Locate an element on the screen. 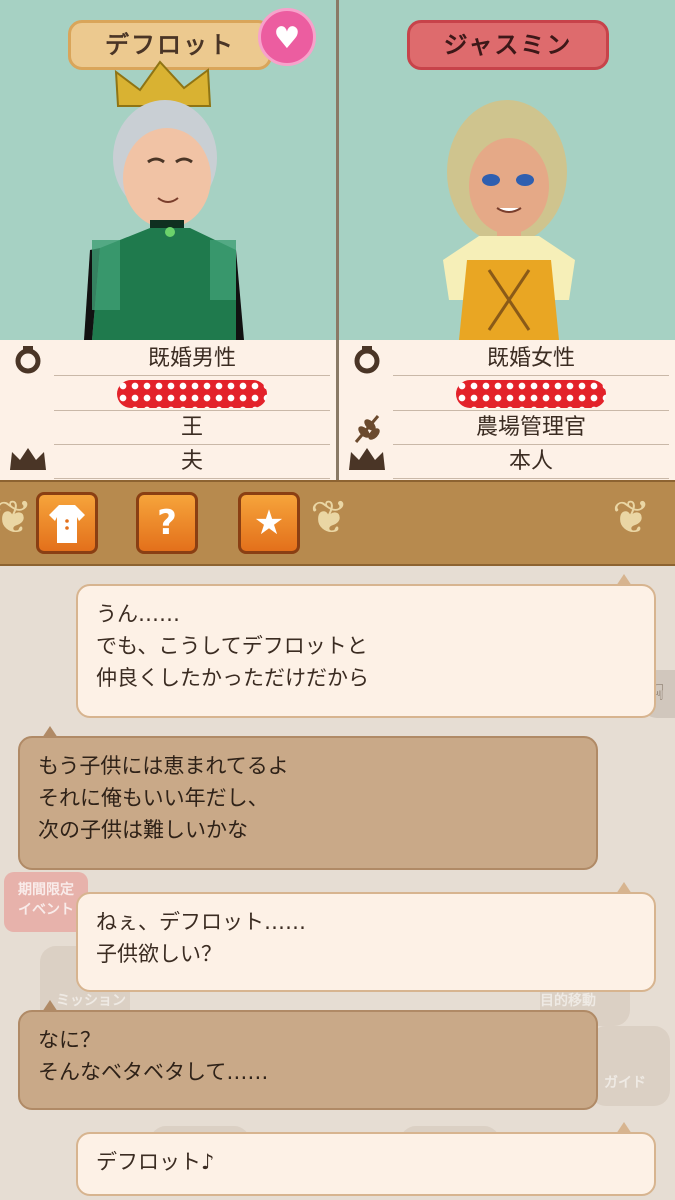  outfit-button is located at coordinates (67, 523).